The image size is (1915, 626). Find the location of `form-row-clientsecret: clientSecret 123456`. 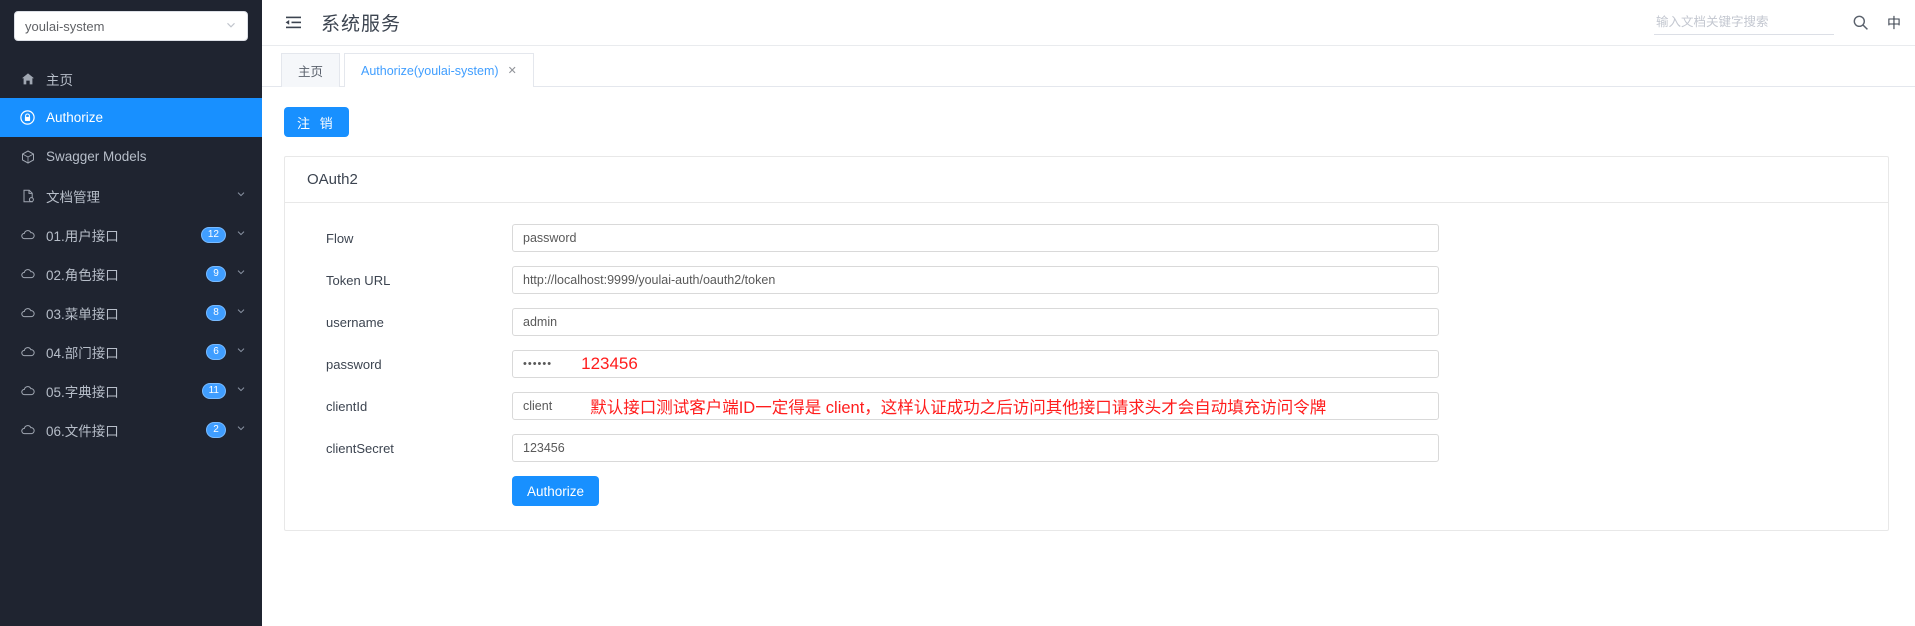

form-row-clientsecret: clientSecret 123456 is located at coordinates (1086, 448).